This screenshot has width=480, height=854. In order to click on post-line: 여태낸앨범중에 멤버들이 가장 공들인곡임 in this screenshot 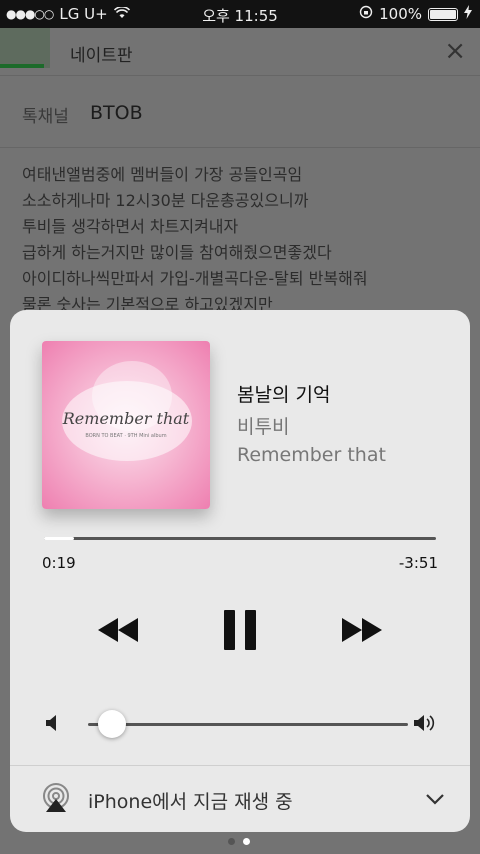, I will do `click(162, 174)`.